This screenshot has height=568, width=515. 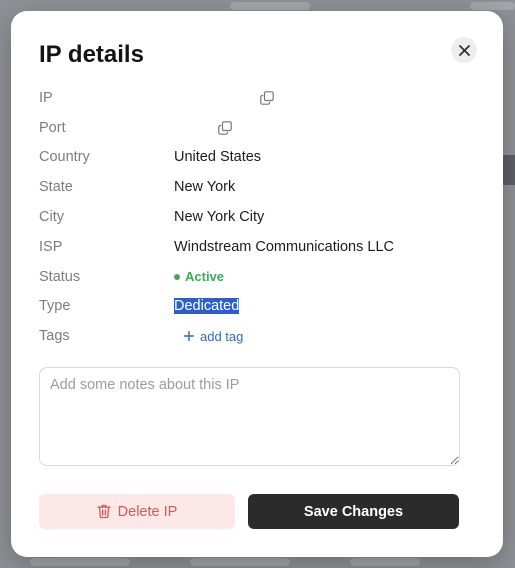 I want to click on detail-row-country: Country United States, so click(x=259, y=158).